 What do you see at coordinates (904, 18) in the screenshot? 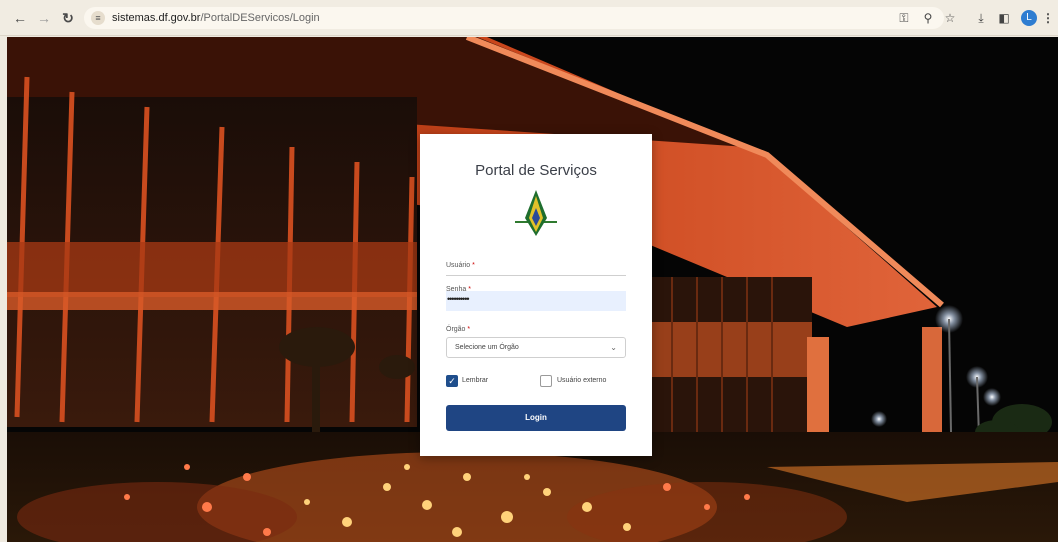
I see `key-icon: ⚿` at bounding box center [904, 18].